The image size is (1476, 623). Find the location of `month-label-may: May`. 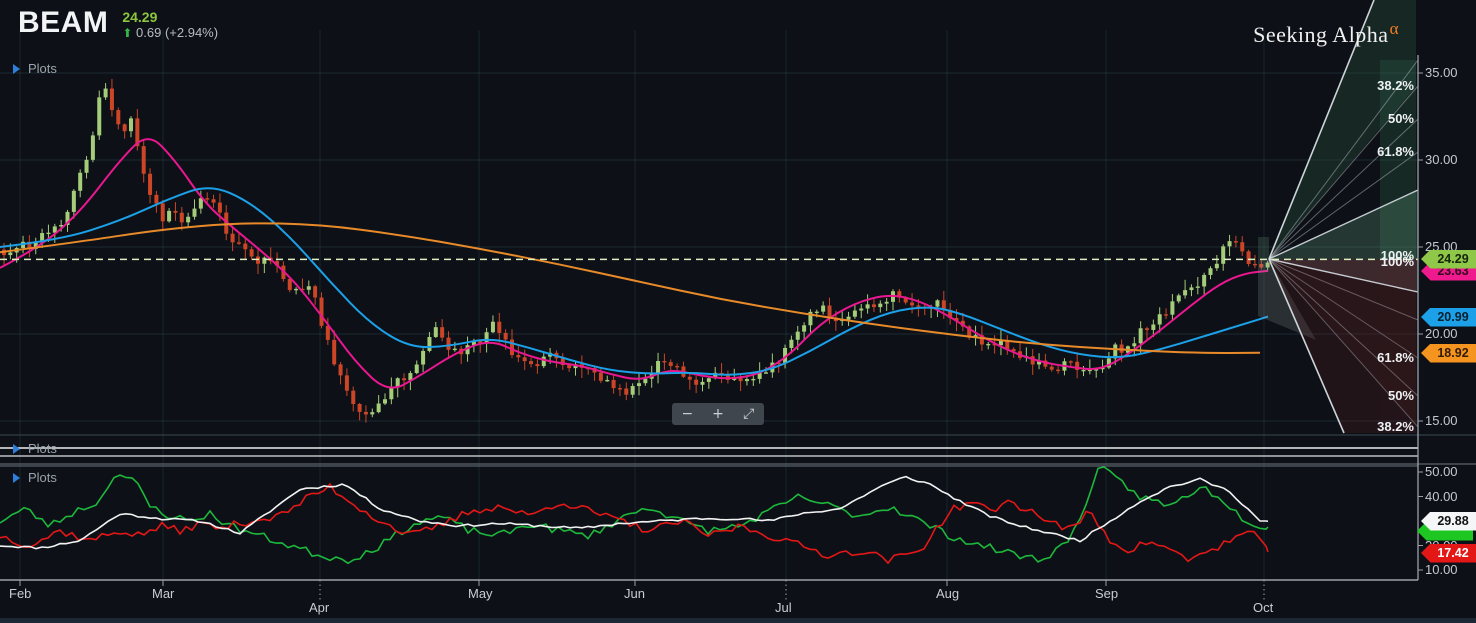

month-label-may: May is located at coordinates (480, 593).